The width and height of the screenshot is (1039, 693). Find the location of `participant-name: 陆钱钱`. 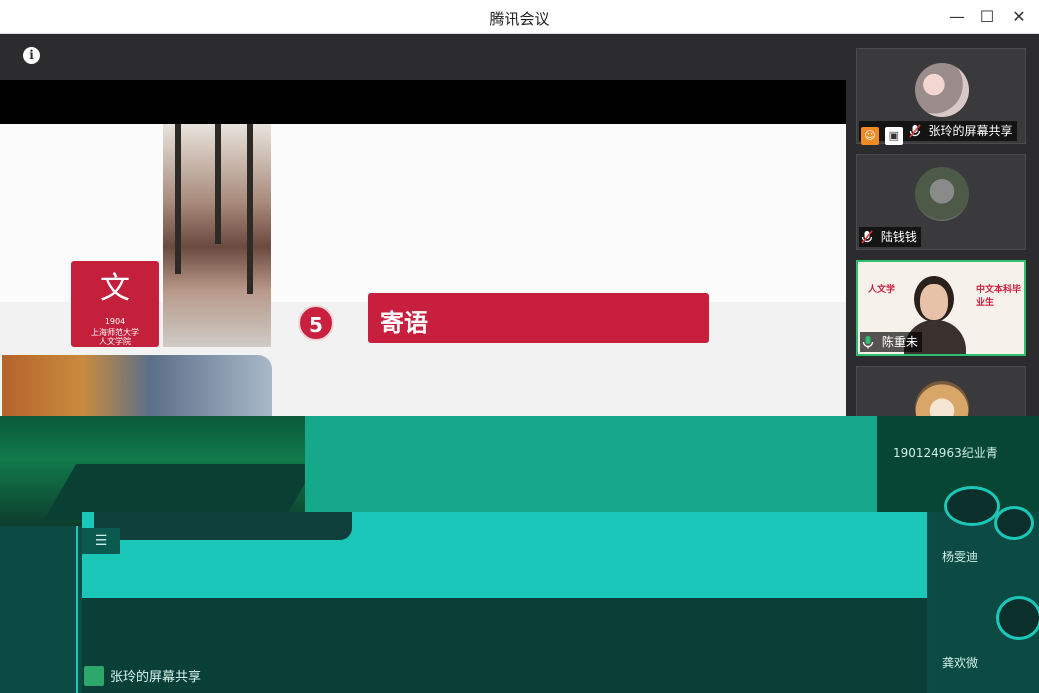

participant-name: 陆钱钱 is located at coordinates (898, 237).